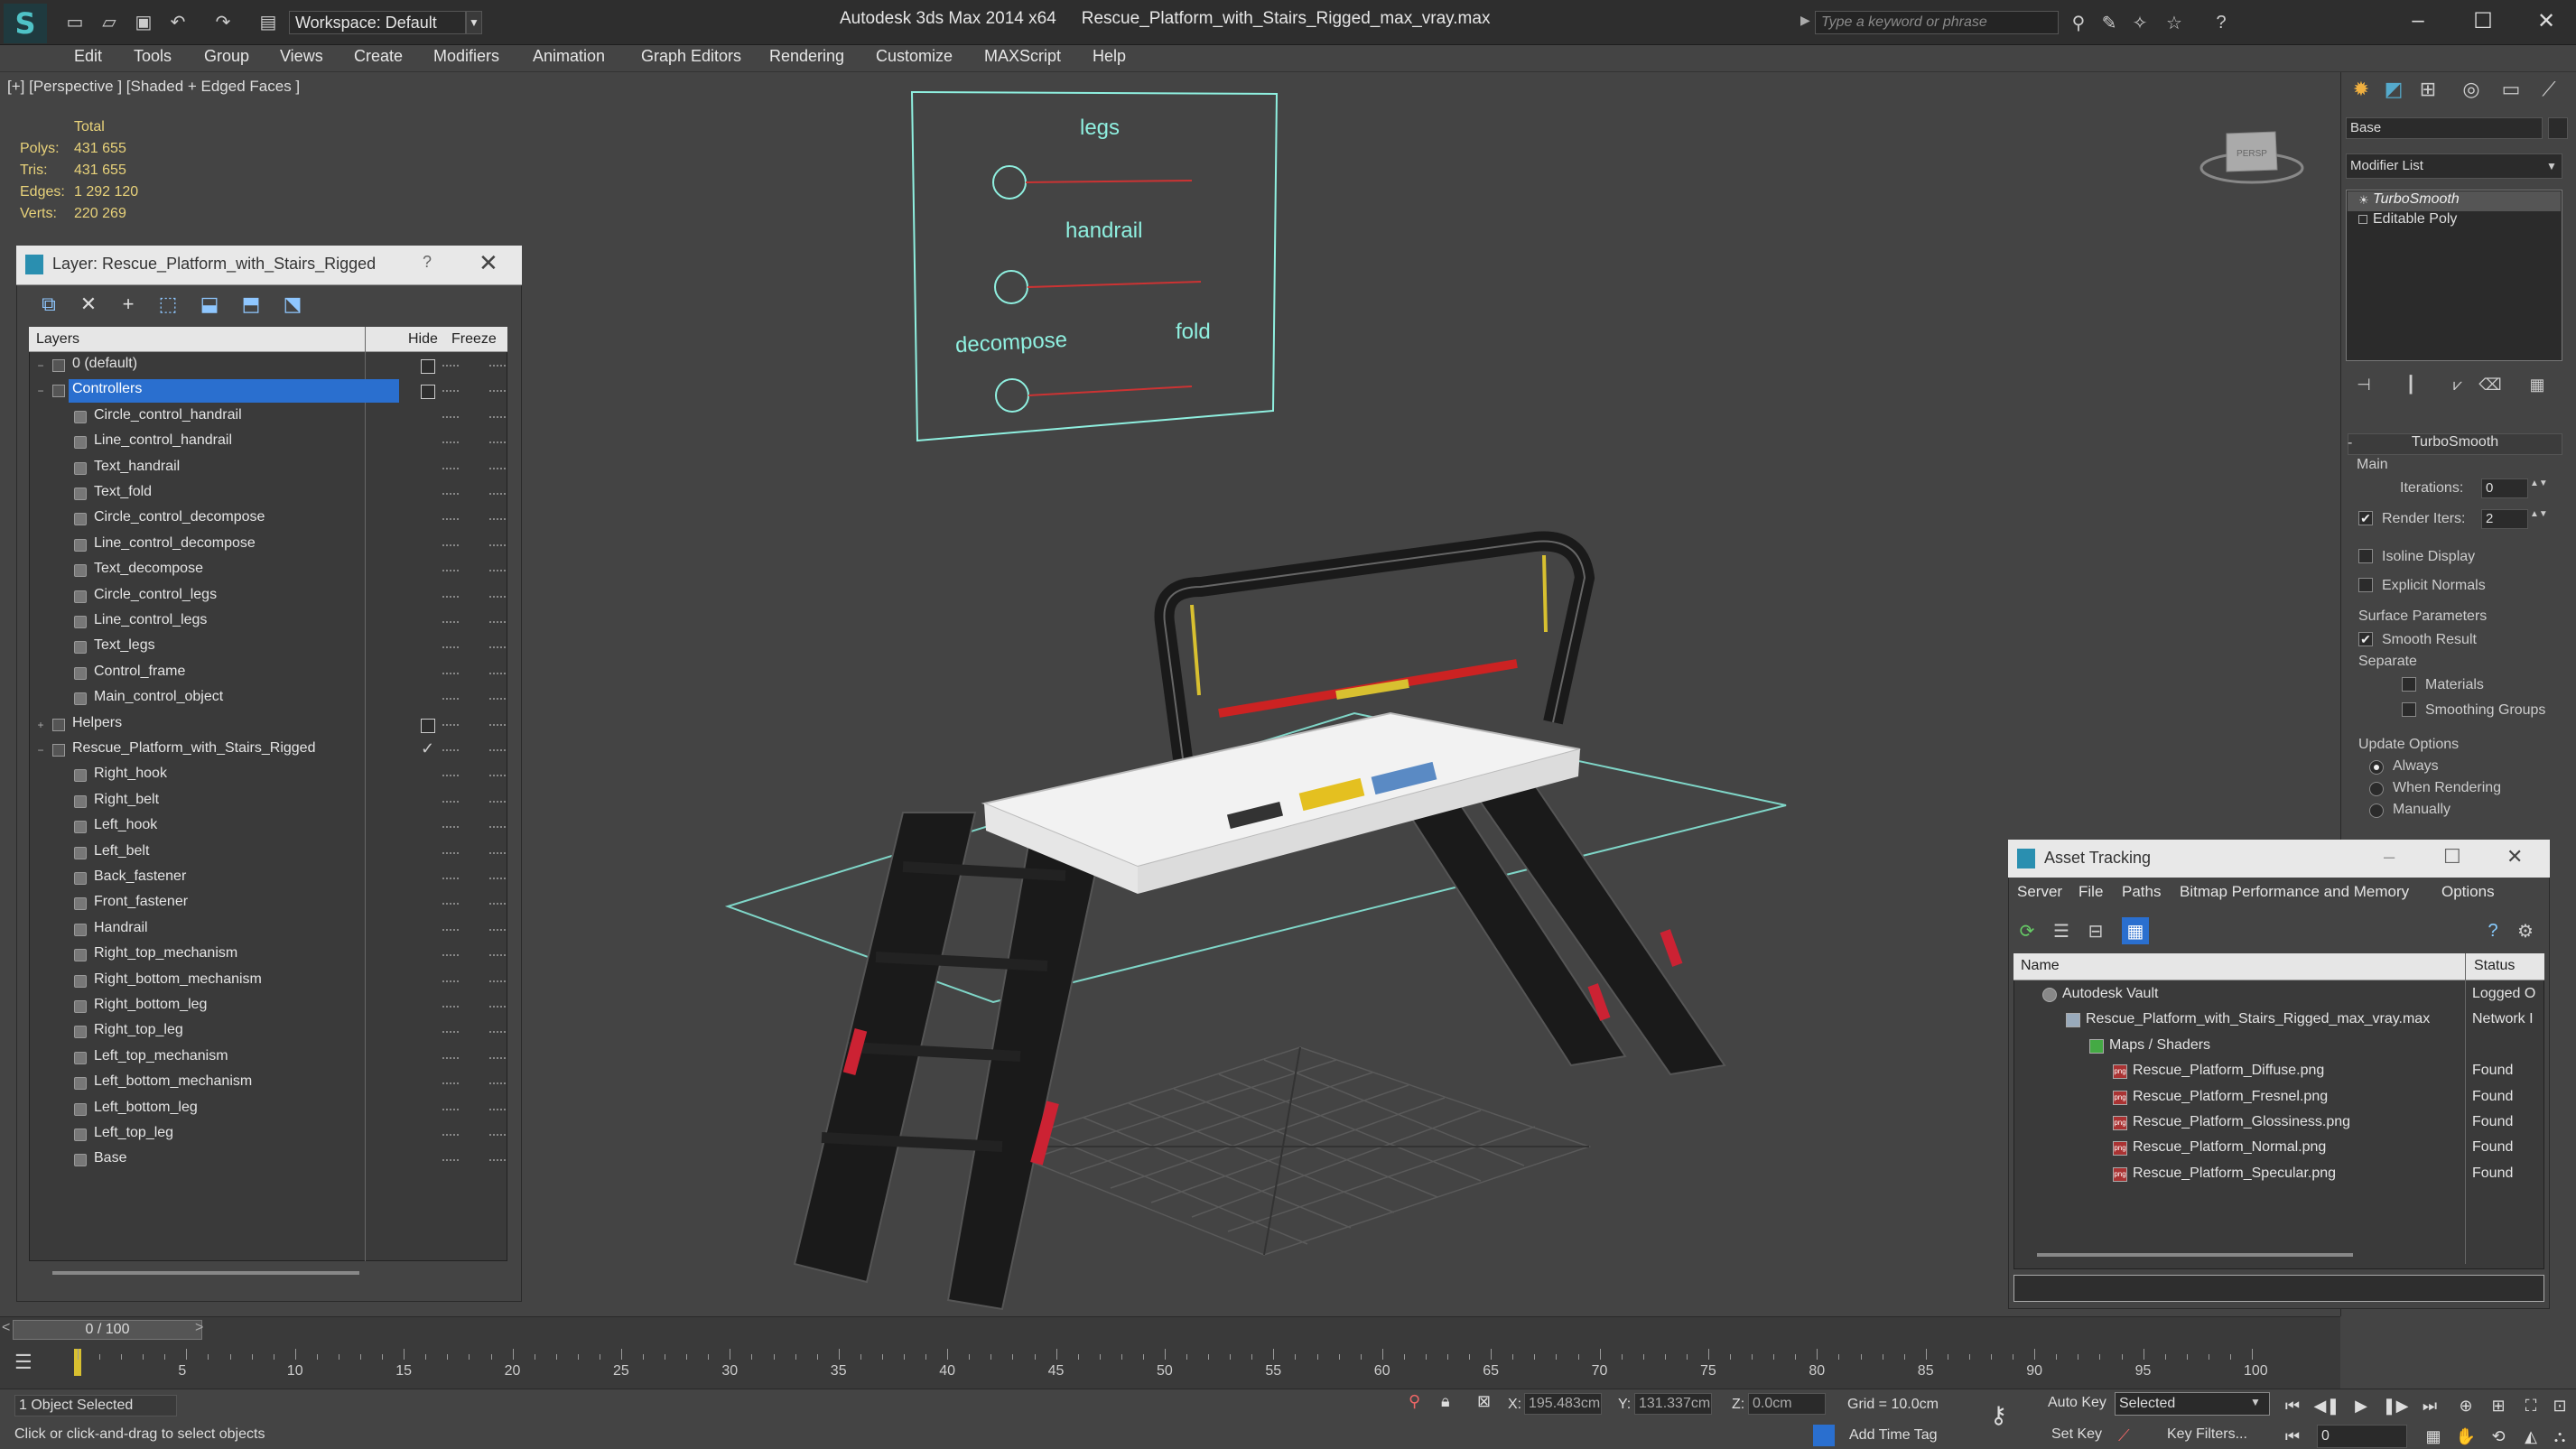 This screenshot has height=1449, width=2576. Describe the element at coordinates (2428, 89) in the screenshot. I see `hierarchy-tab-icon: ⊞` at that location.